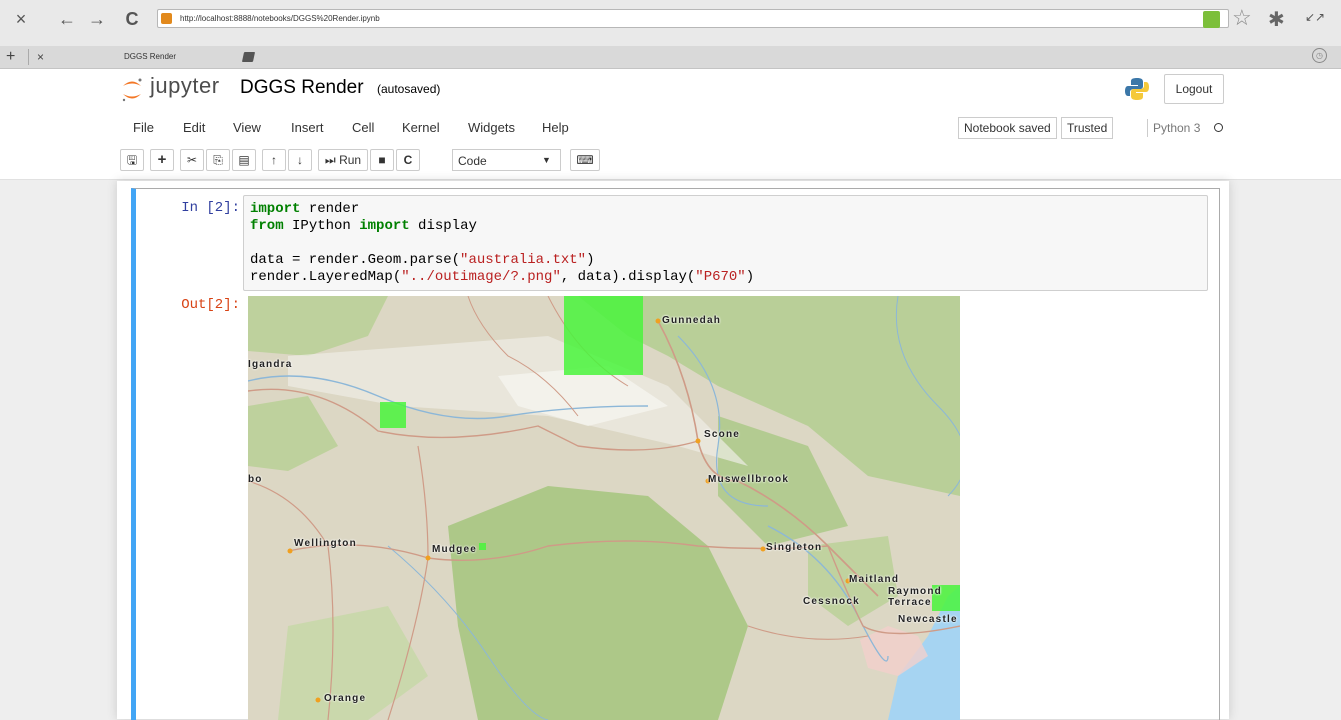  I want to click on back-arrow-icon: ←, so click(67, 19).